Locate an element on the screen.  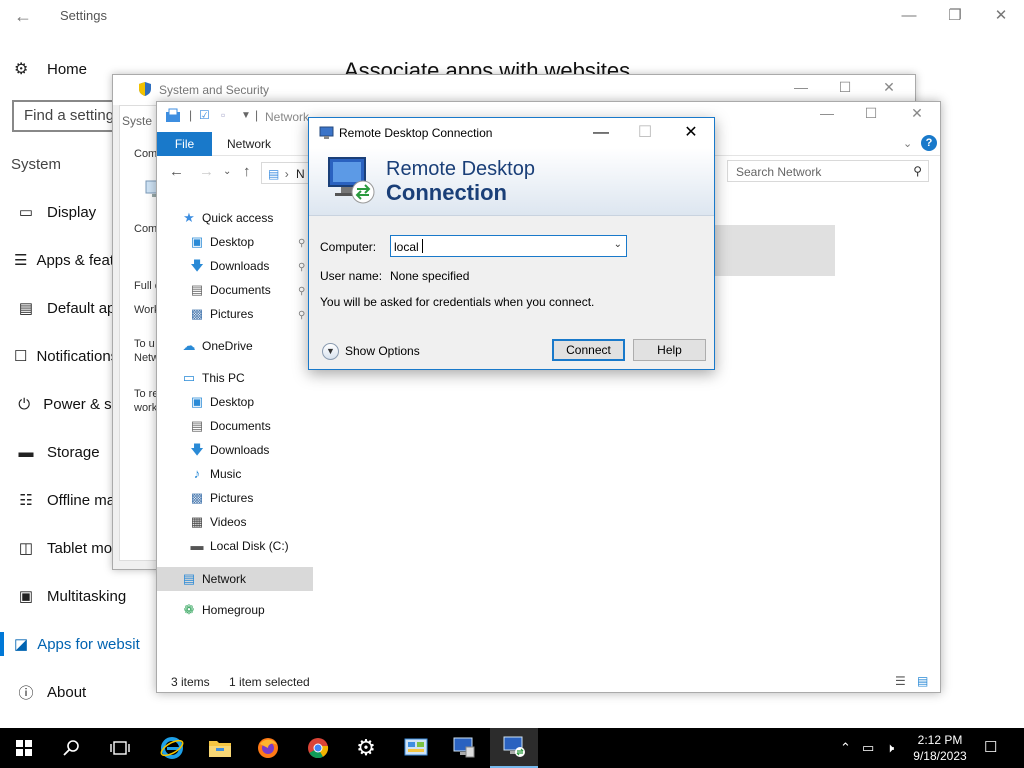
chevron-down-circle-icon: ▼ is located at coordinates (330, 351).